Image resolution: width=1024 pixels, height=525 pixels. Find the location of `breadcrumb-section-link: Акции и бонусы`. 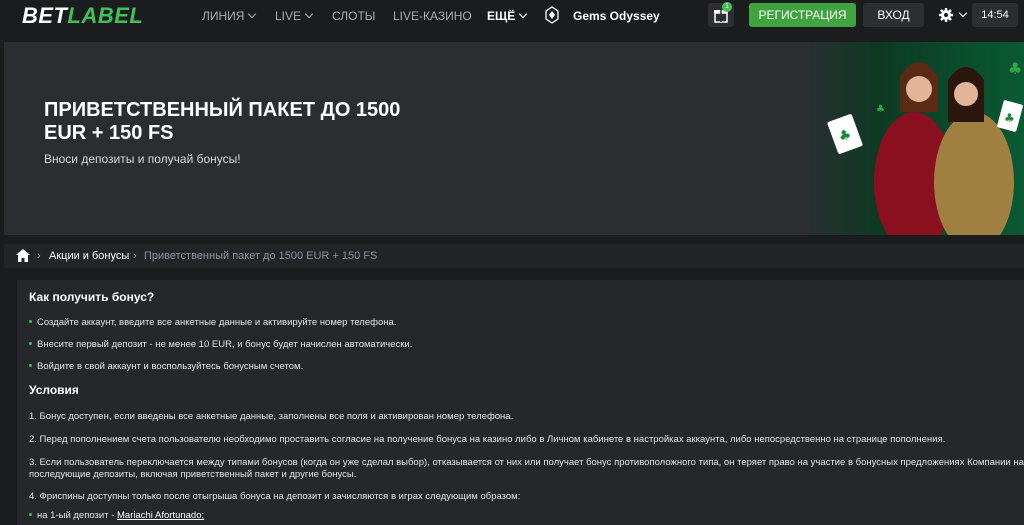

breadcrumb-section-link: Акции и бонусы is located at coordinates (89, 256).